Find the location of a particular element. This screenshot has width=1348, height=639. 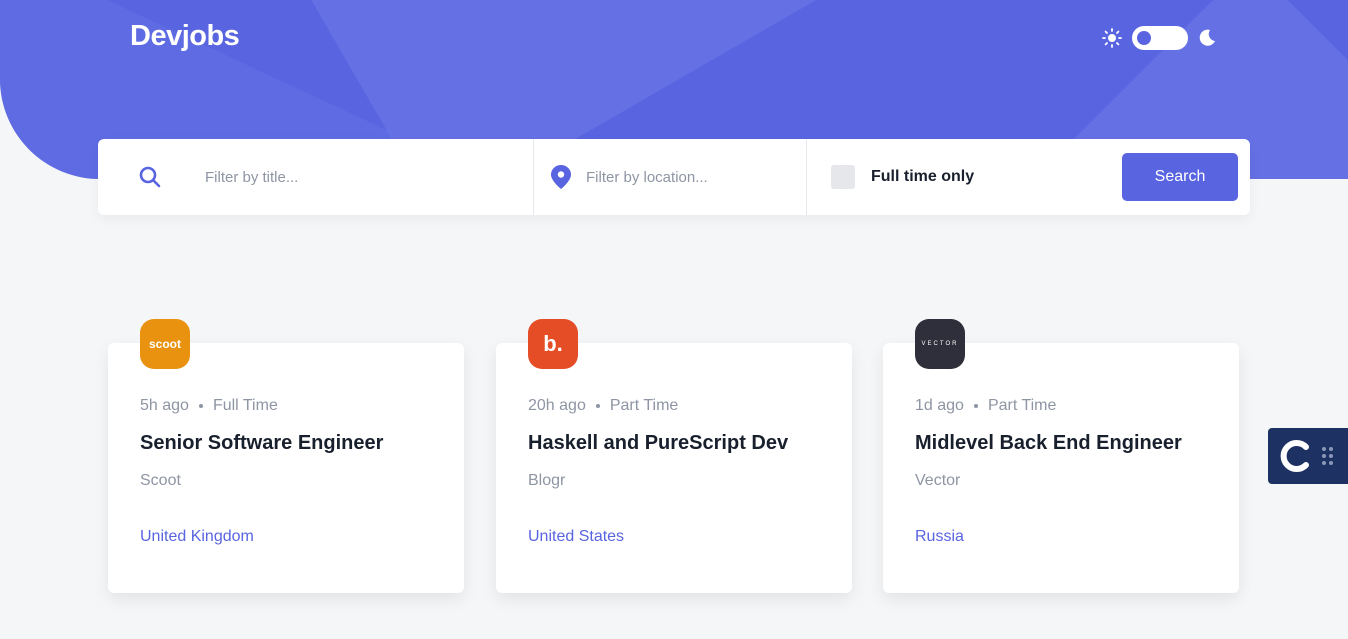

drag-handle-icon is located at coordinates (1327, 456).